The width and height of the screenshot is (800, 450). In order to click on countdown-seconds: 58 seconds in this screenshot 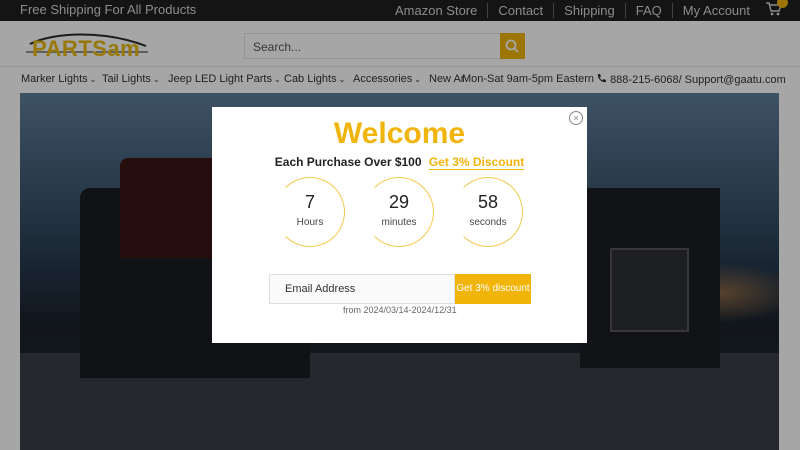, I will do `click(488, 212)`.